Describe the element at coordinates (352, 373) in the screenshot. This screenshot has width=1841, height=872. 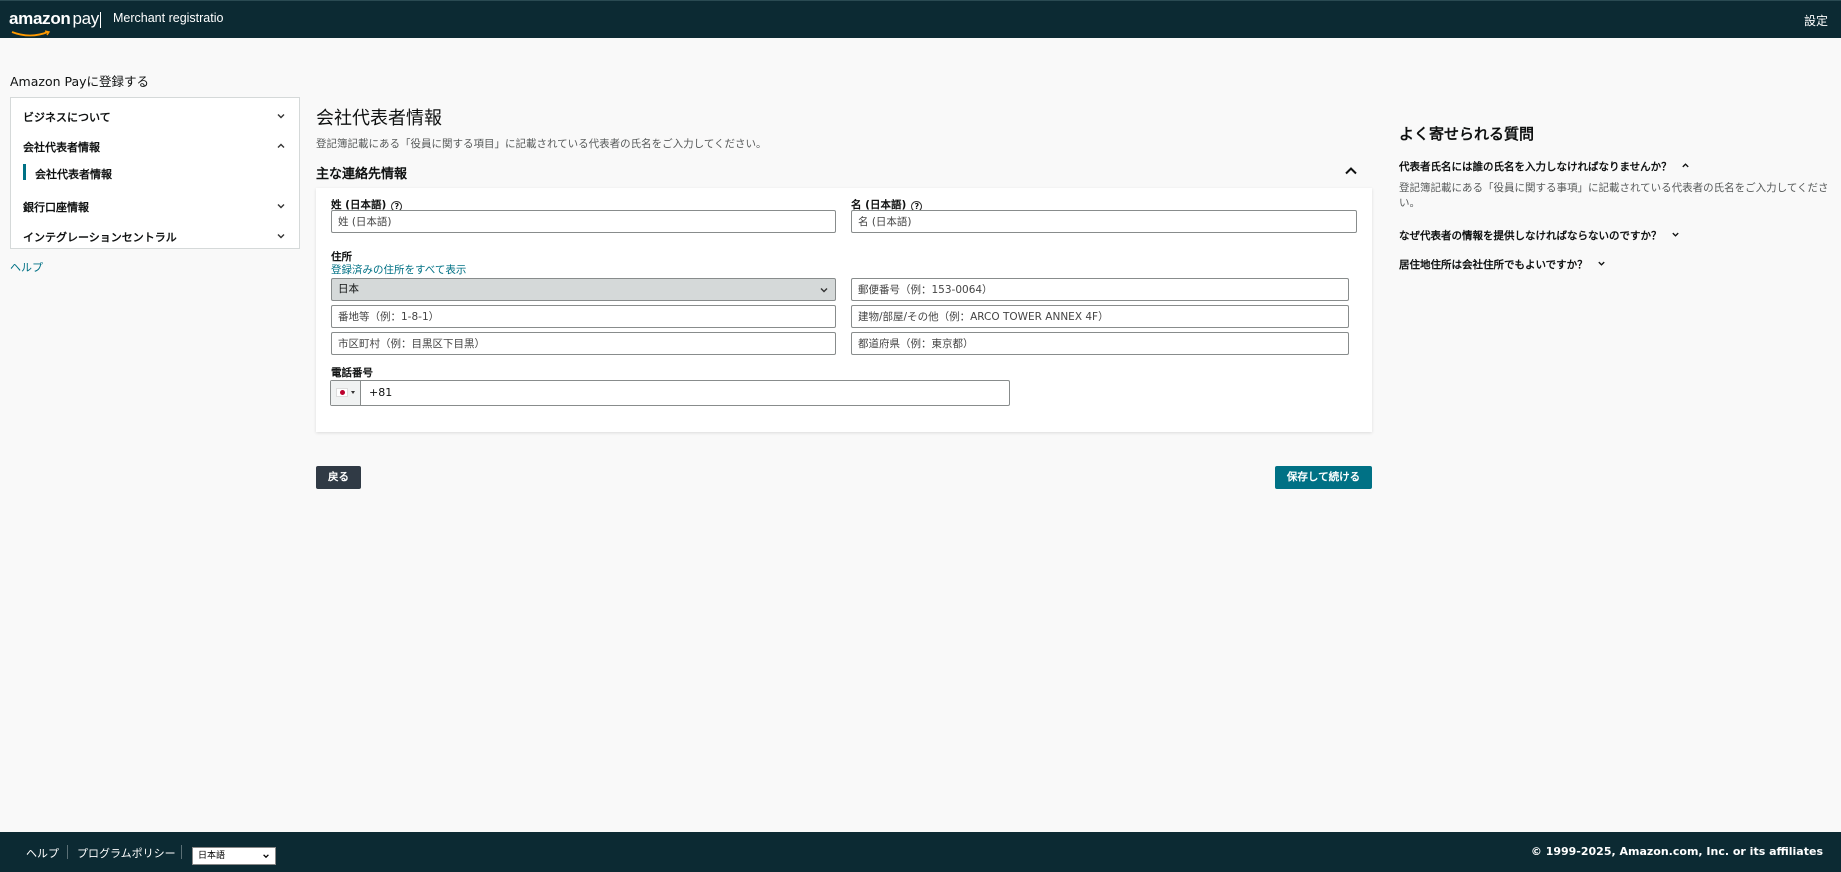
I see `phone-label: 電話番号` at that location.